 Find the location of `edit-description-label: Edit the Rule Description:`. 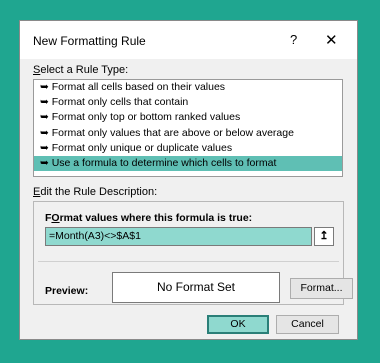

edit-description-label: Edit the Rule Description: is located at coordinates (95, 192).